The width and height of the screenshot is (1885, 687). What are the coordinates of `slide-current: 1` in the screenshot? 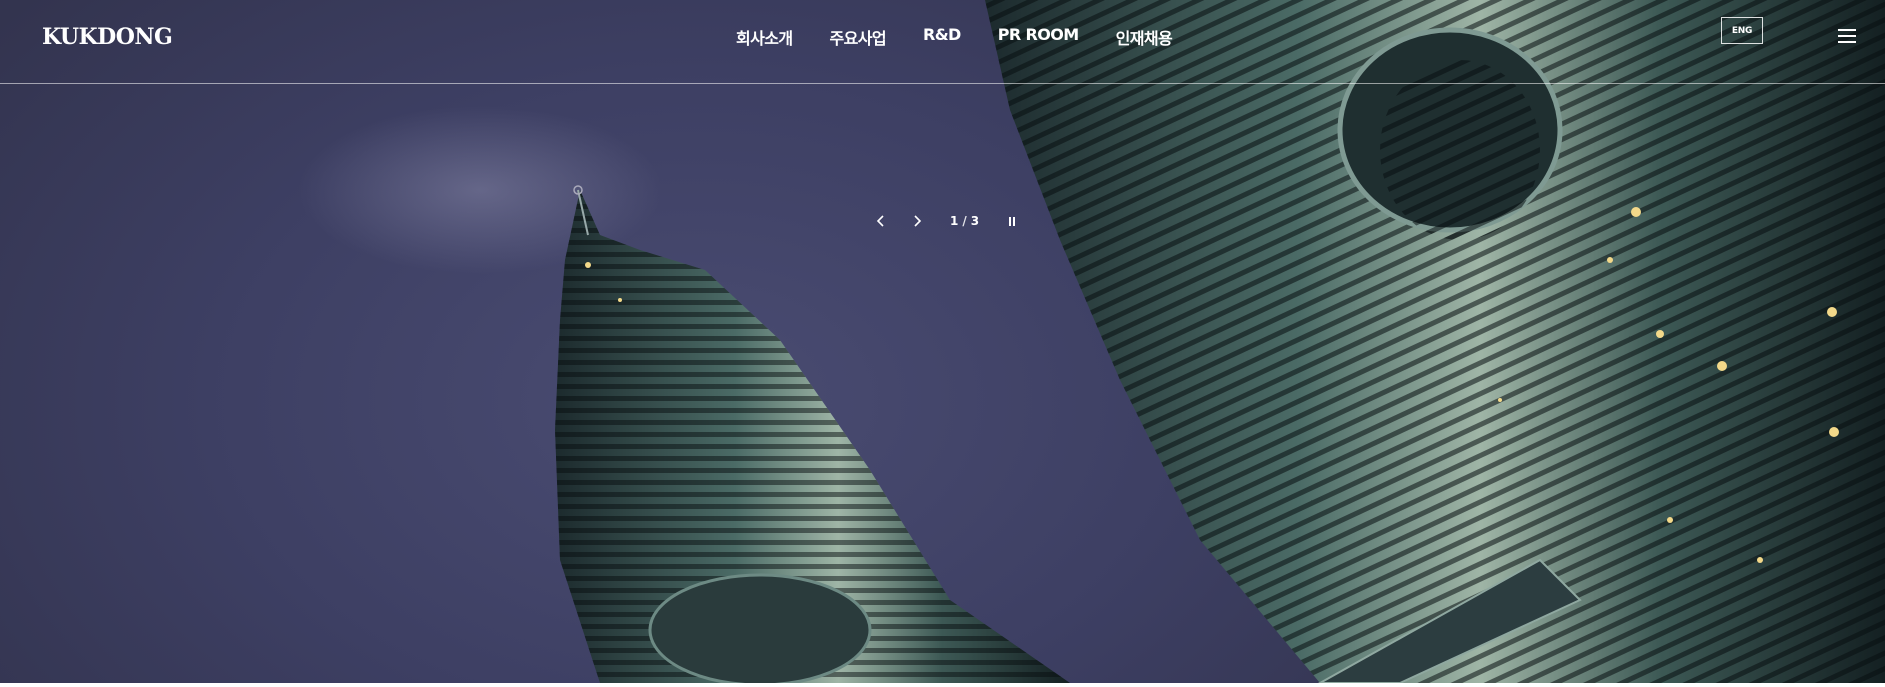 It's located at (954, 221).